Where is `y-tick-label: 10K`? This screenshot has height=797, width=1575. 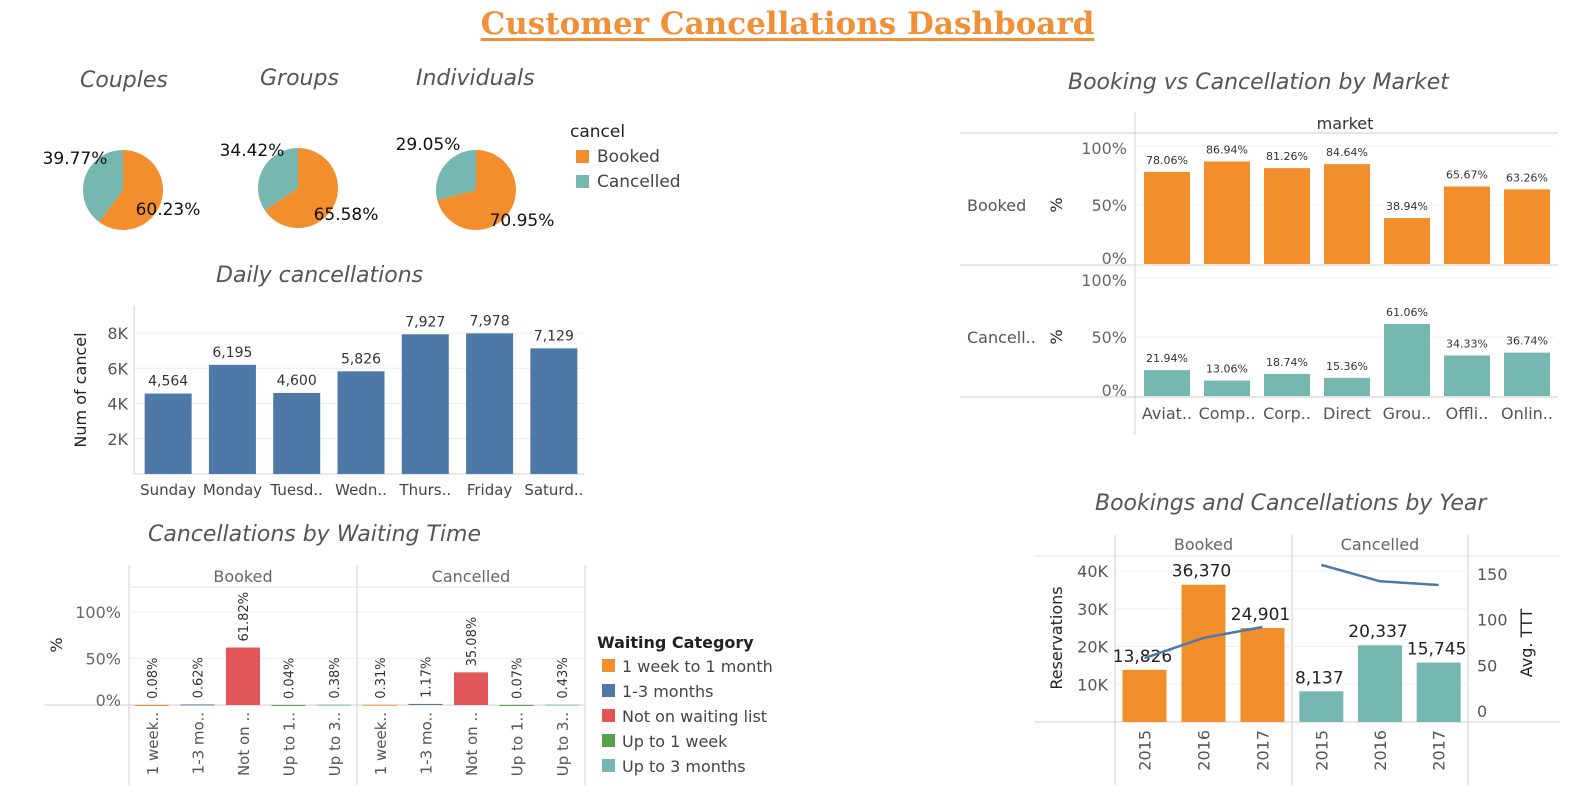
y-tick-label: 10K is located at coordinates (1092, 684).